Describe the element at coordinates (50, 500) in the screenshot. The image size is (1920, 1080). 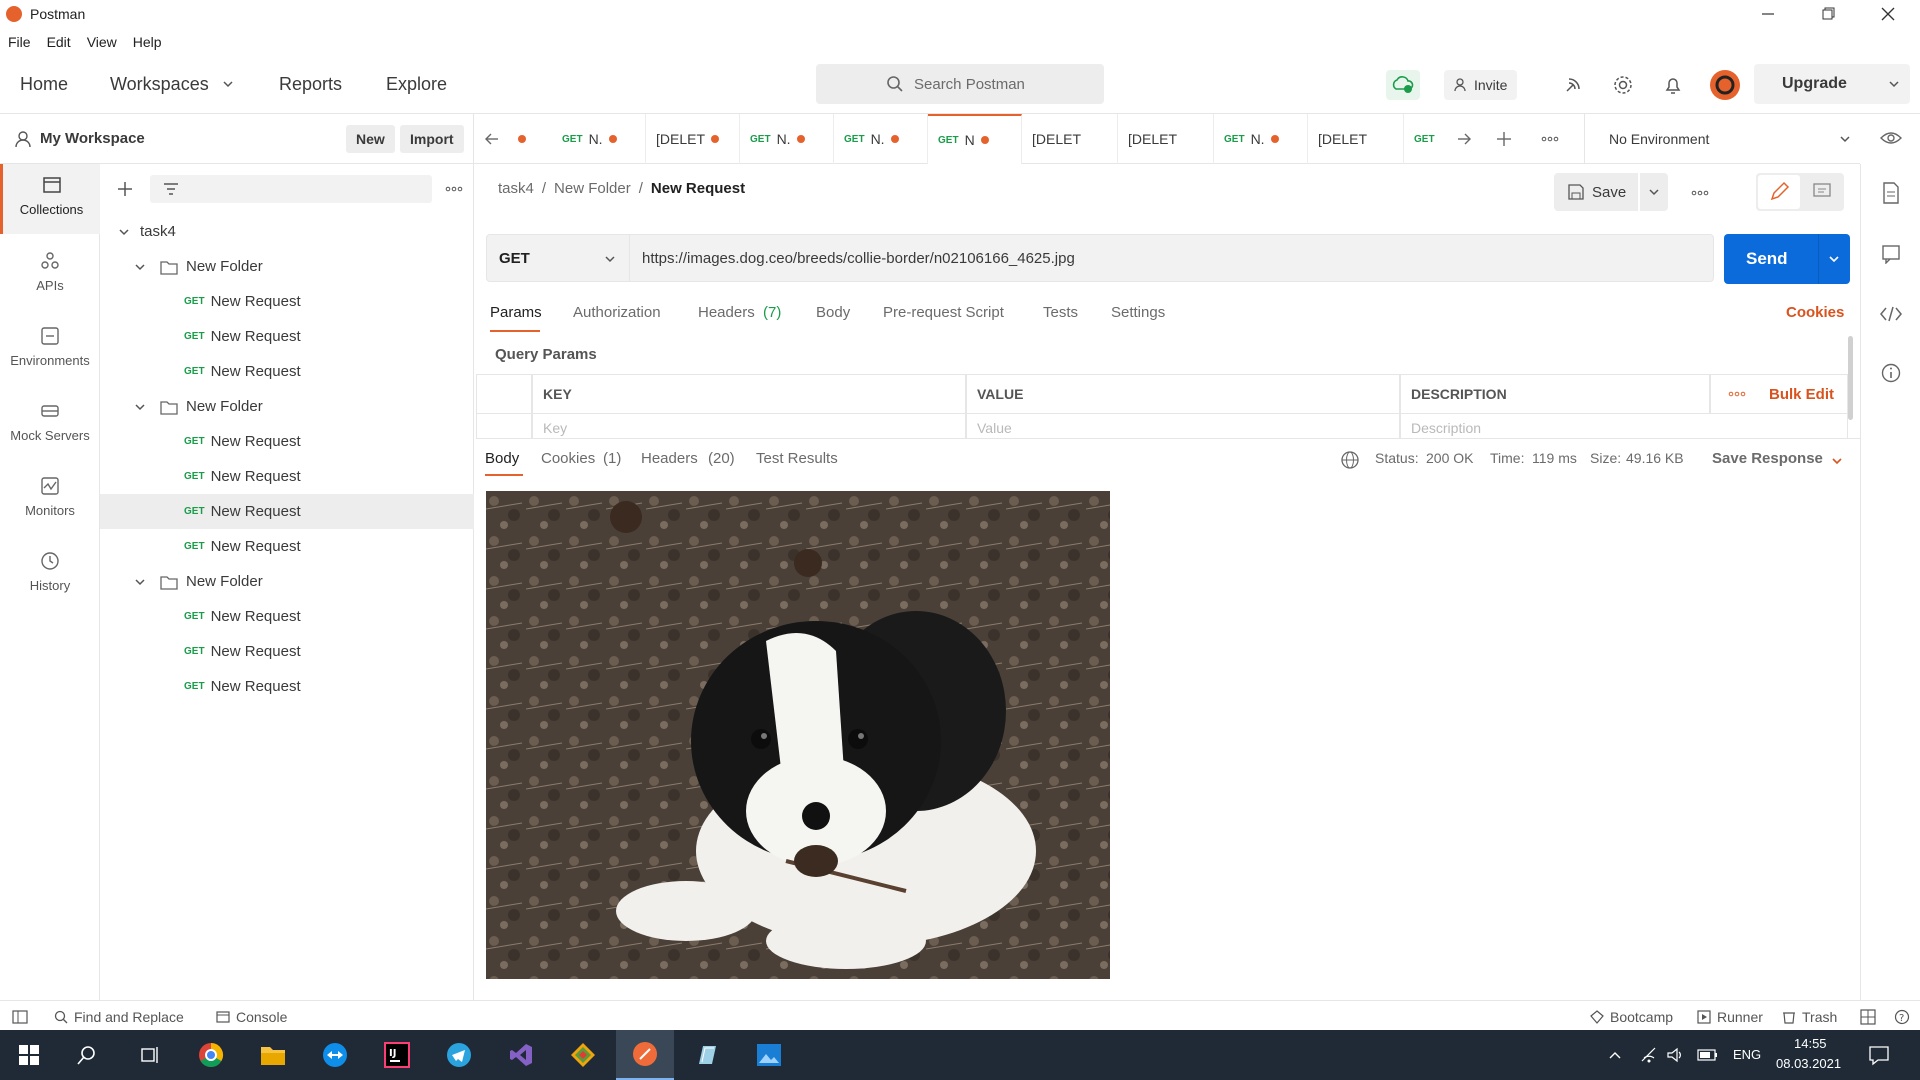
I see `rail-monitors: Monitors` at that location.